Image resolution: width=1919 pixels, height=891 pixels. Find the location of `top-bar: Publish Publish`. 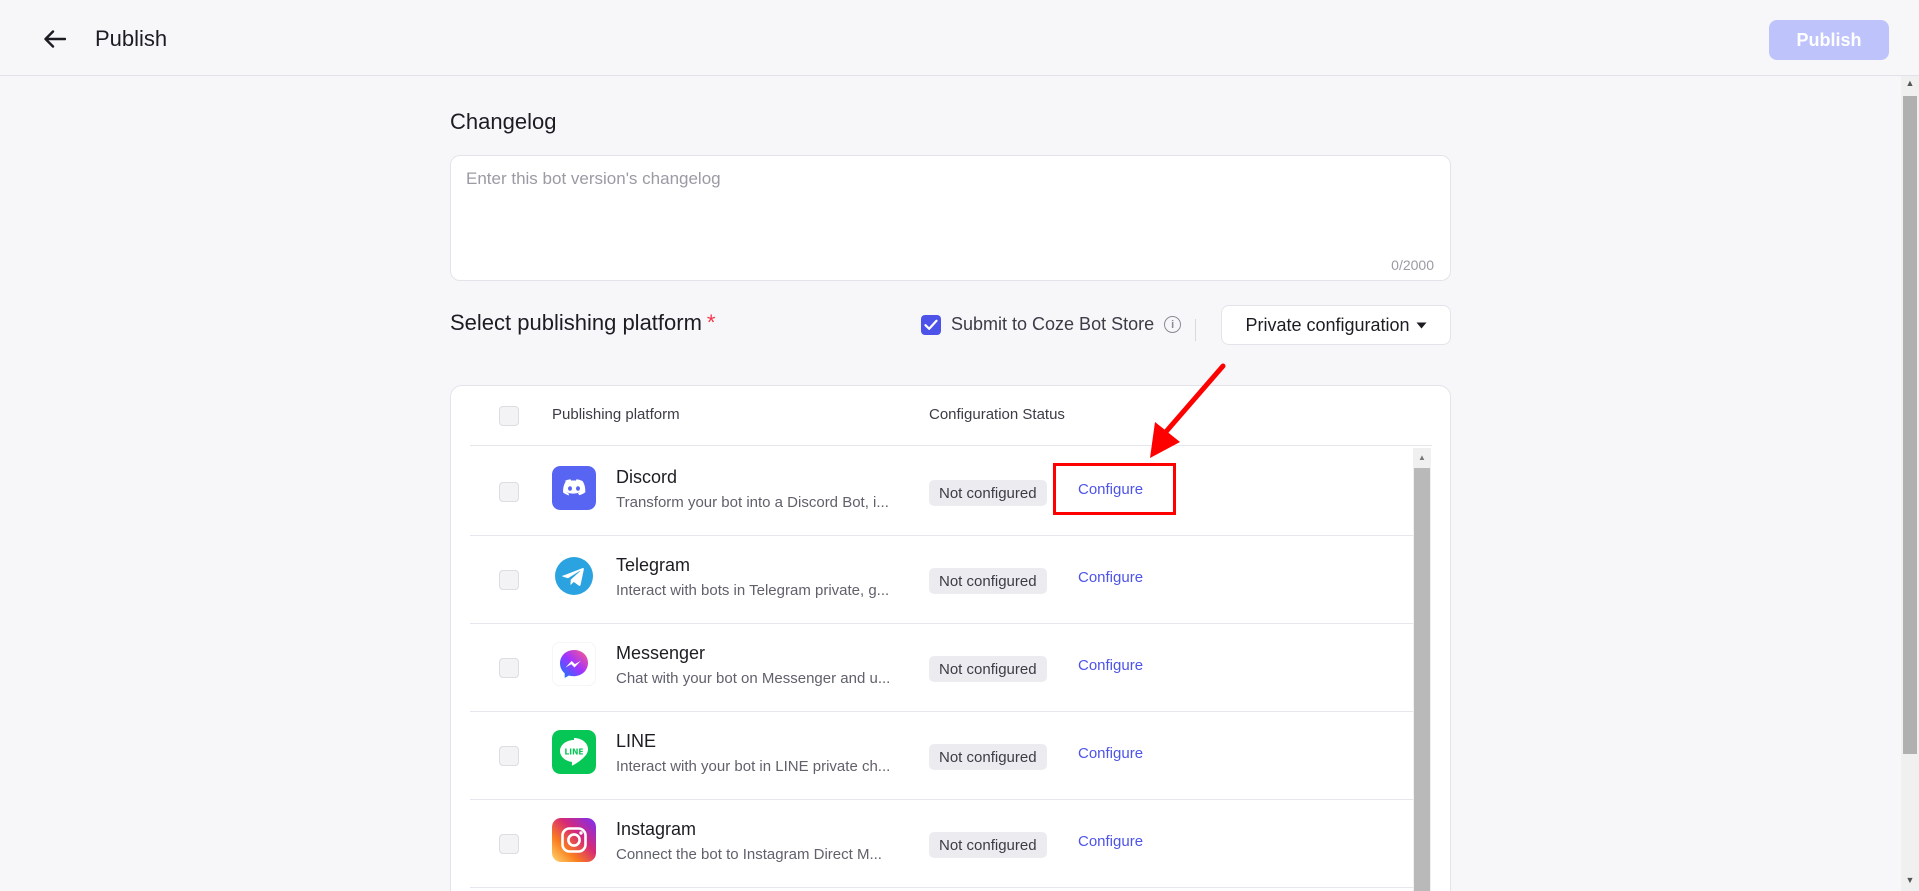

top-bar: Publish Publish is located at coordinates (959, 38).